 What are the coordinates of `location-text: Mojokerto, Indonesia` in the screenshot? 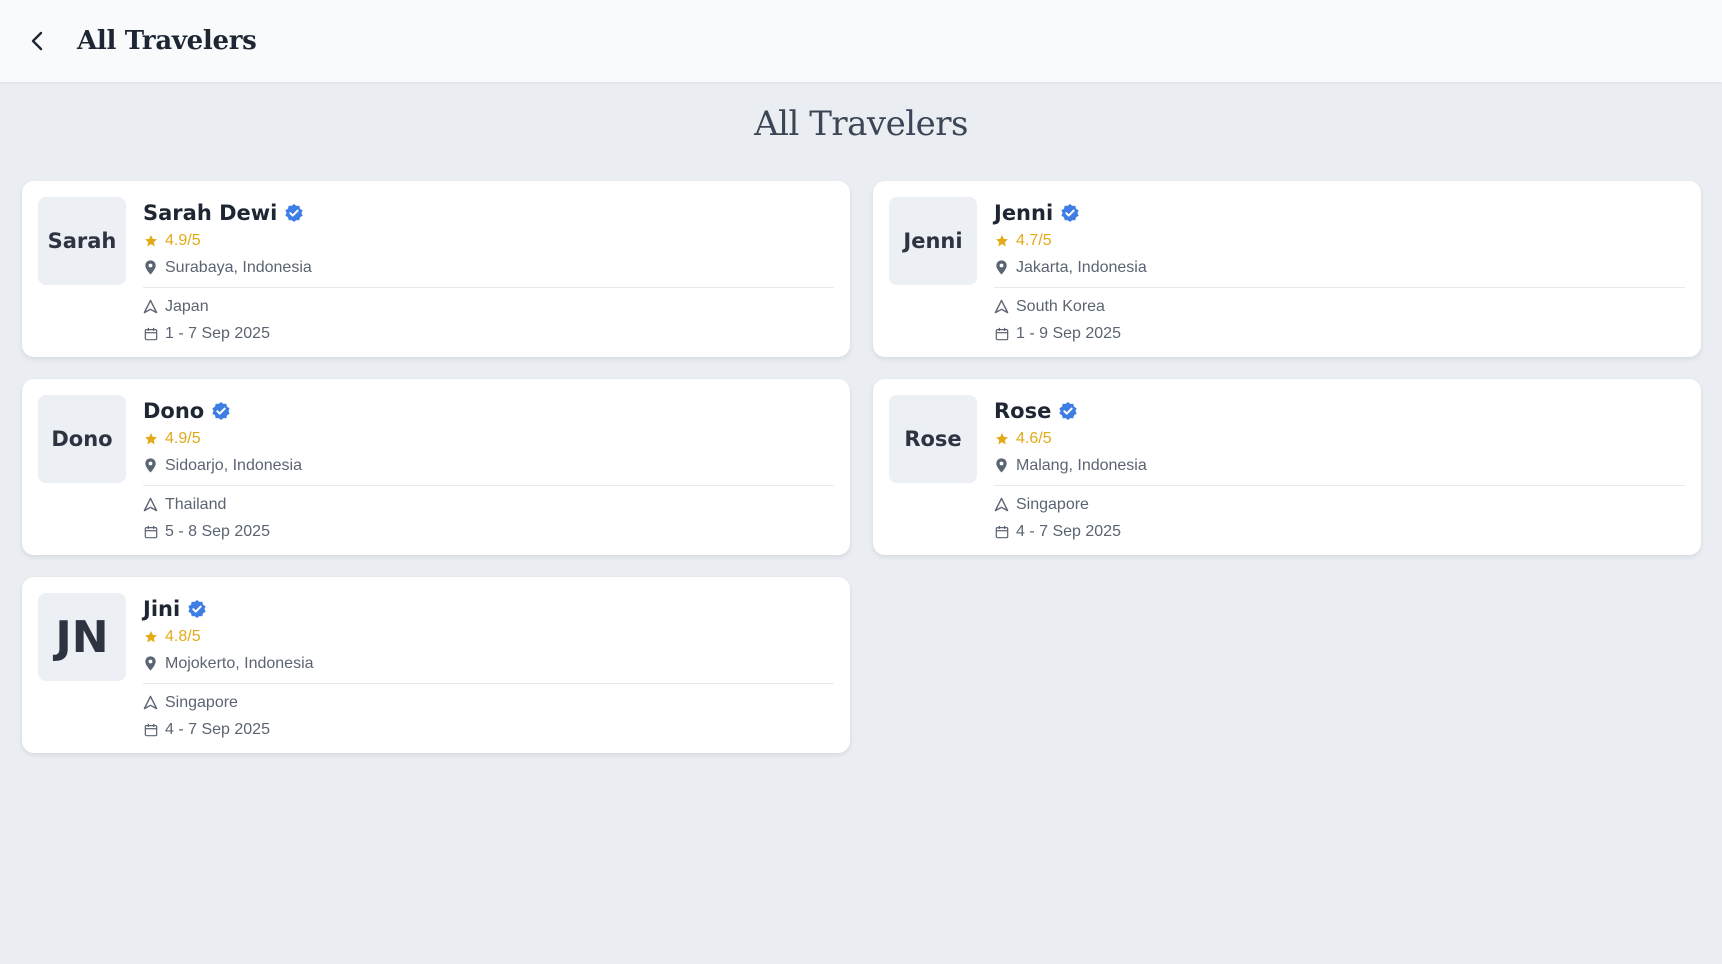 It's located at (239, 663).